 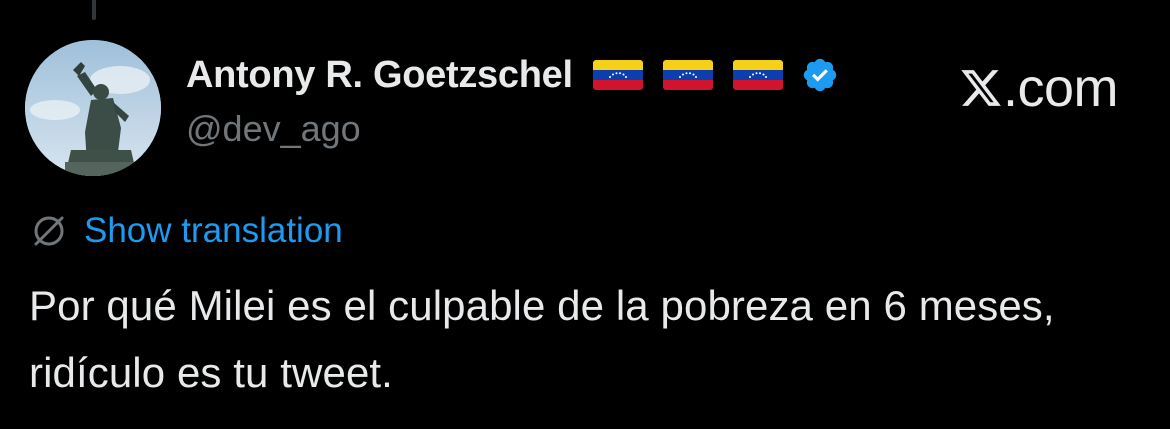 I want to click on author-handle: @dev_ago, so click(x=273, y=129).